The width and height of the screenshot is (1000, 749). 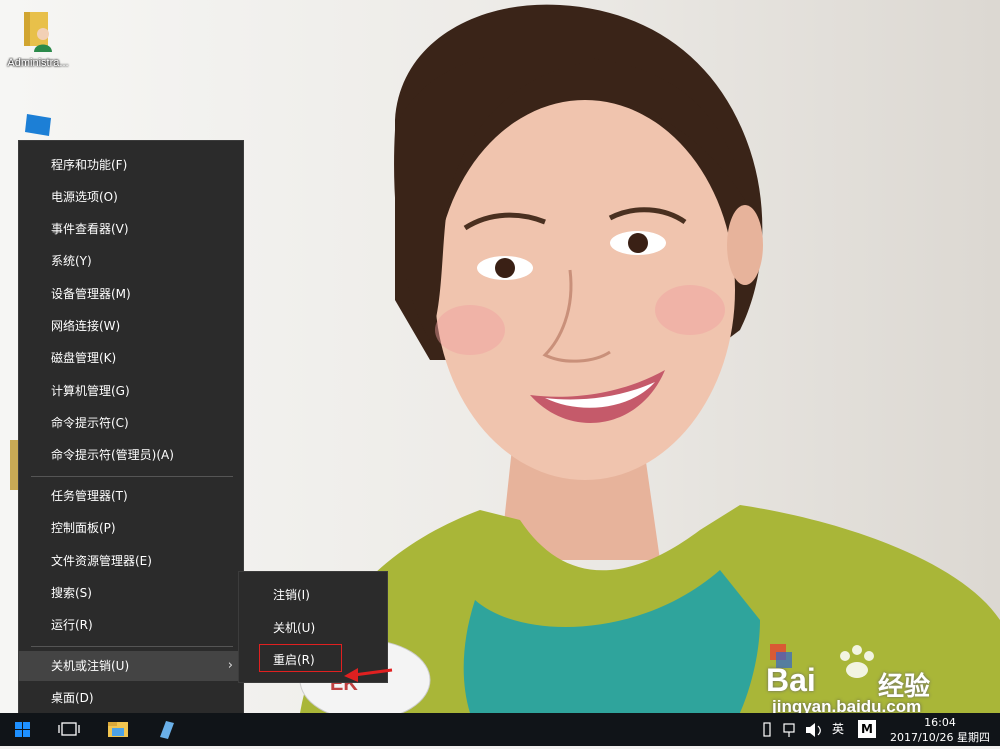 I want to click on app-taskbar-button, so click(x=167, y=729).